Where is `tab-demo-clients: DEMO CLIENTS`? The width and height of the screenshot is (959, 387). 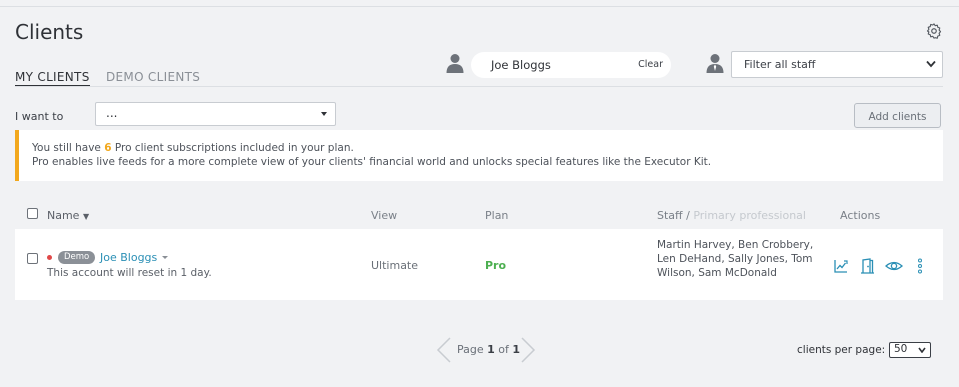
tab-demo-clients: DEMO CLIENTS is located at coordinates (153, 77).